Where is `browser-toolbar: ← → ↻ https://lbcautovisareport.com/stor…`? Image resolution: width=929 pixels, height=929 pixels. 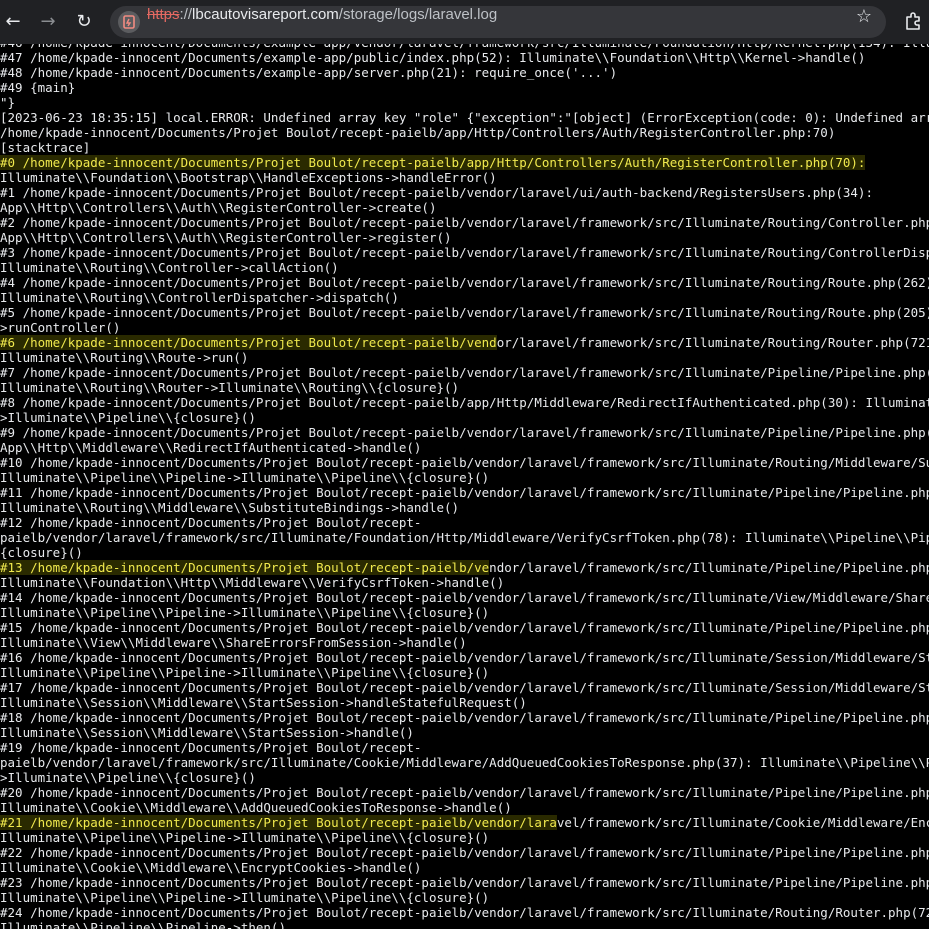 browser-toolbar: ← → ↻ https://lbcautovisareport.com/stor… is located at coordinates (464, 22).